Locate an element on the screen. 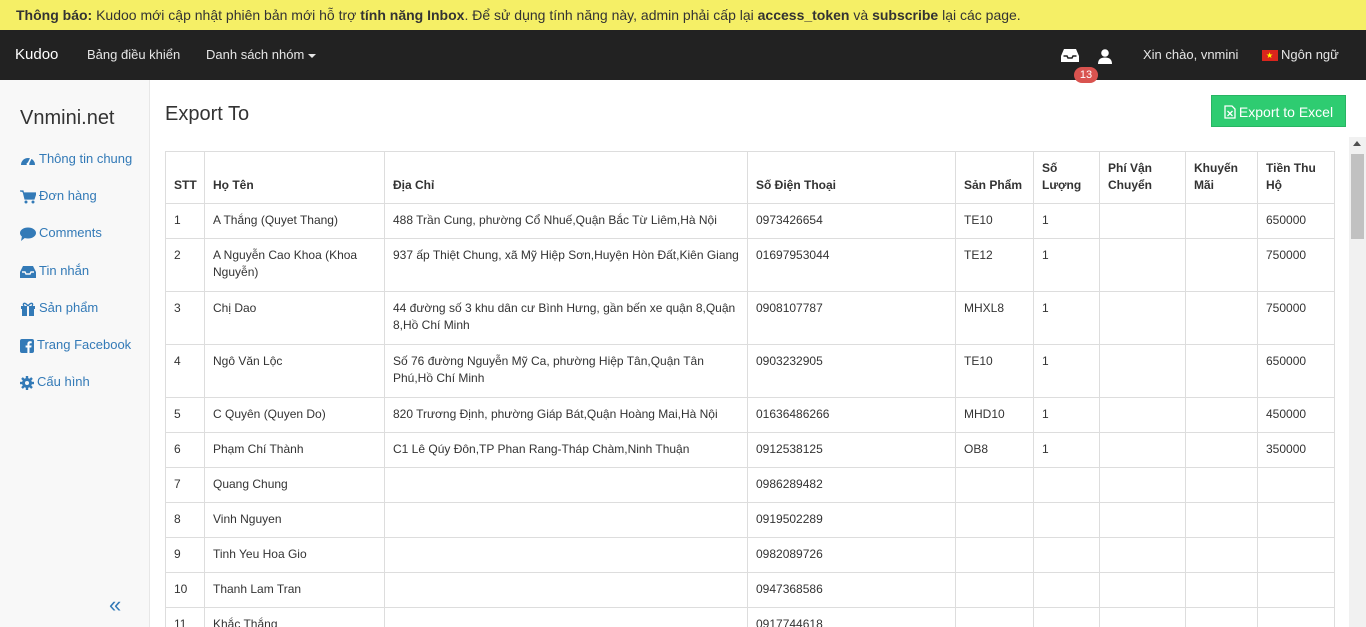 This screenshot has width=1366, height=627. sidebar-item-label: Đơn hàng is located at coordinates (68, 195).